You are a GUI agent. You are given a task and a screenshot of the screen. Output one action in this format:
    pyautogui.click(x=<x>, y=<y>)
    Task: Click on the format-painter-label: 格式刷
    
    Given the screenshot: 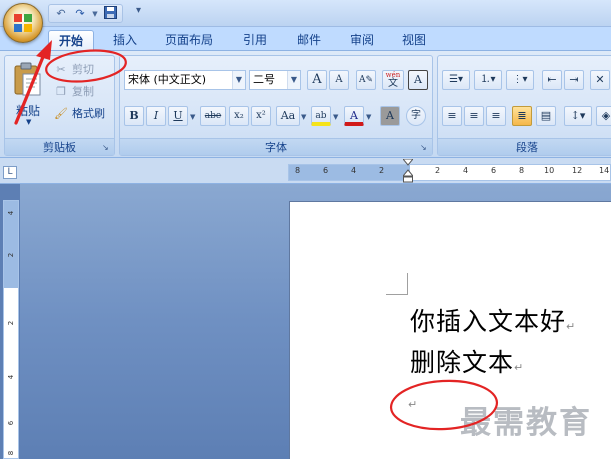 What is the action you would take?
    pyautogui.click(x=88, y=113)
    